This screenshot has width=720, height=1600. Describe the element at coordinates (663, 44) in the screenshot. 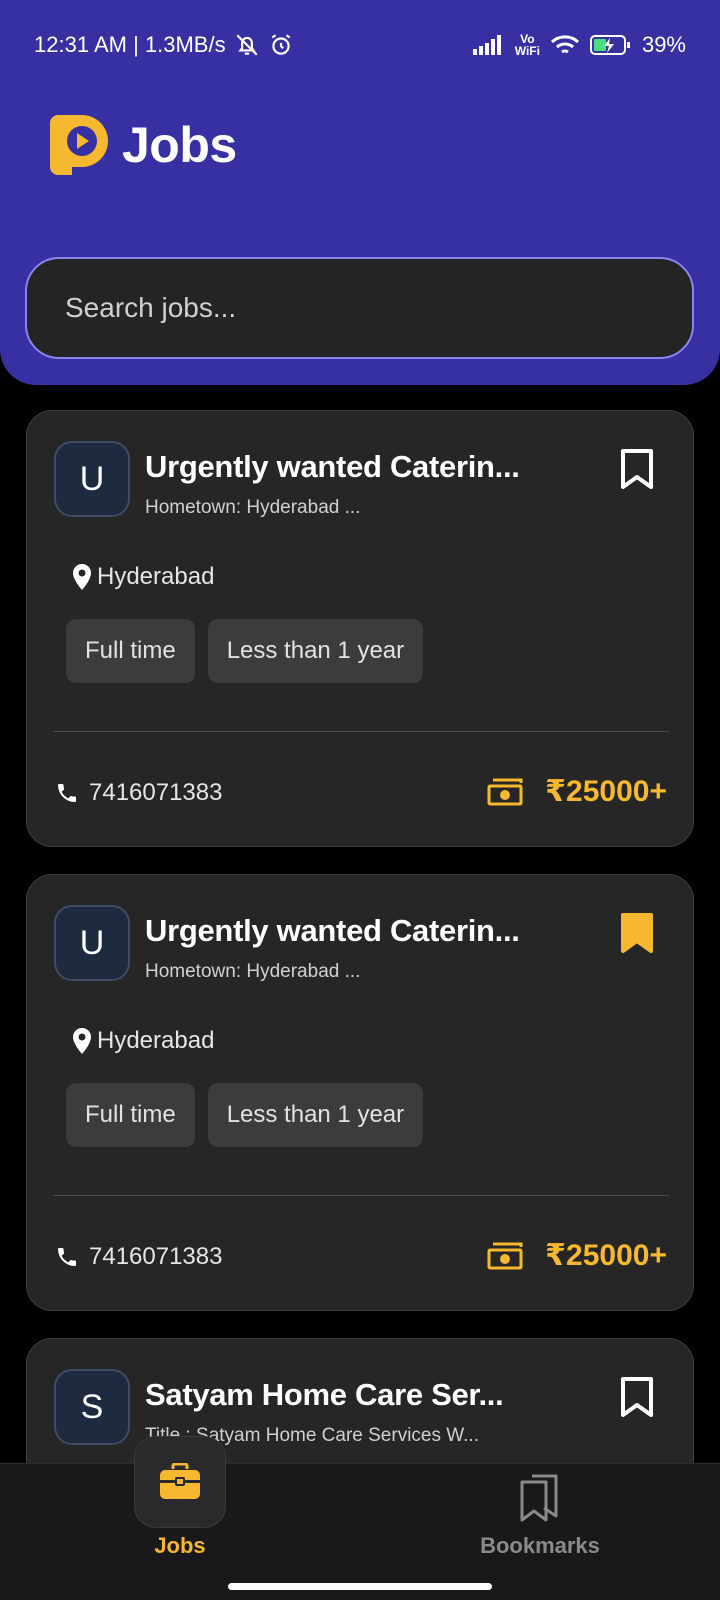

I see `battery-percent: 39%` at that location.